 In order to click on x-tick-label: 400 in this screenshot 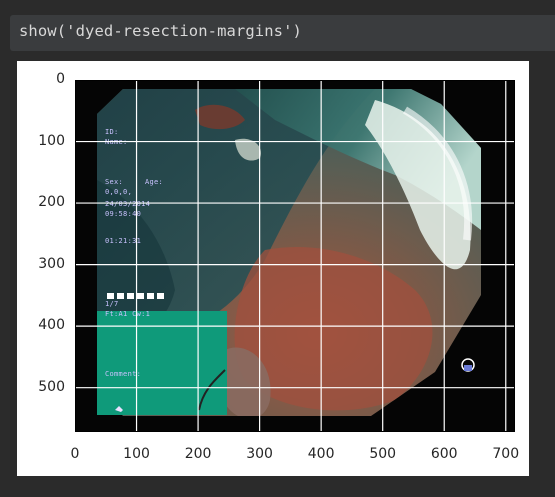, I will do `click(321, 454)`.